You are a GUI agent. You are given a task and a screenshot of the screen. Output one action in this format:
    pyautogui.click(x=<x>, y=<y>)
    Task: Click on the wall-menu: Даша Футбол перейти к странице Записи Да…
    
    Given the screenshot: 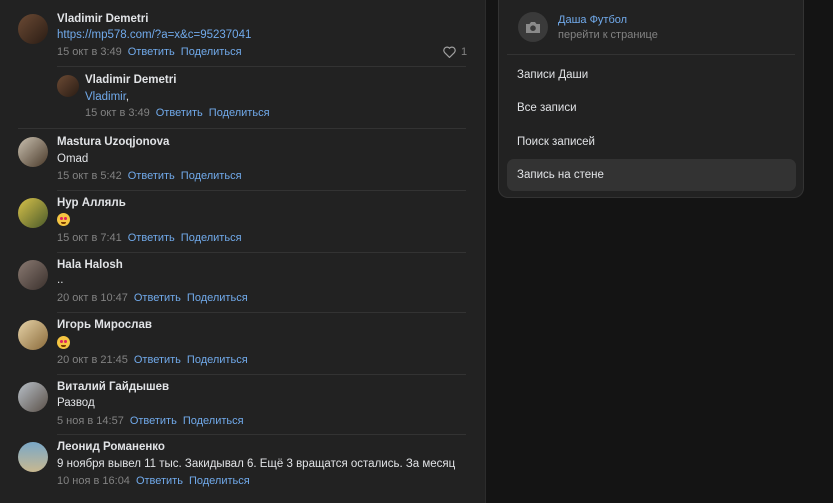 What is the action you would take?
    pyautogui.click(x=651, y=99)
    